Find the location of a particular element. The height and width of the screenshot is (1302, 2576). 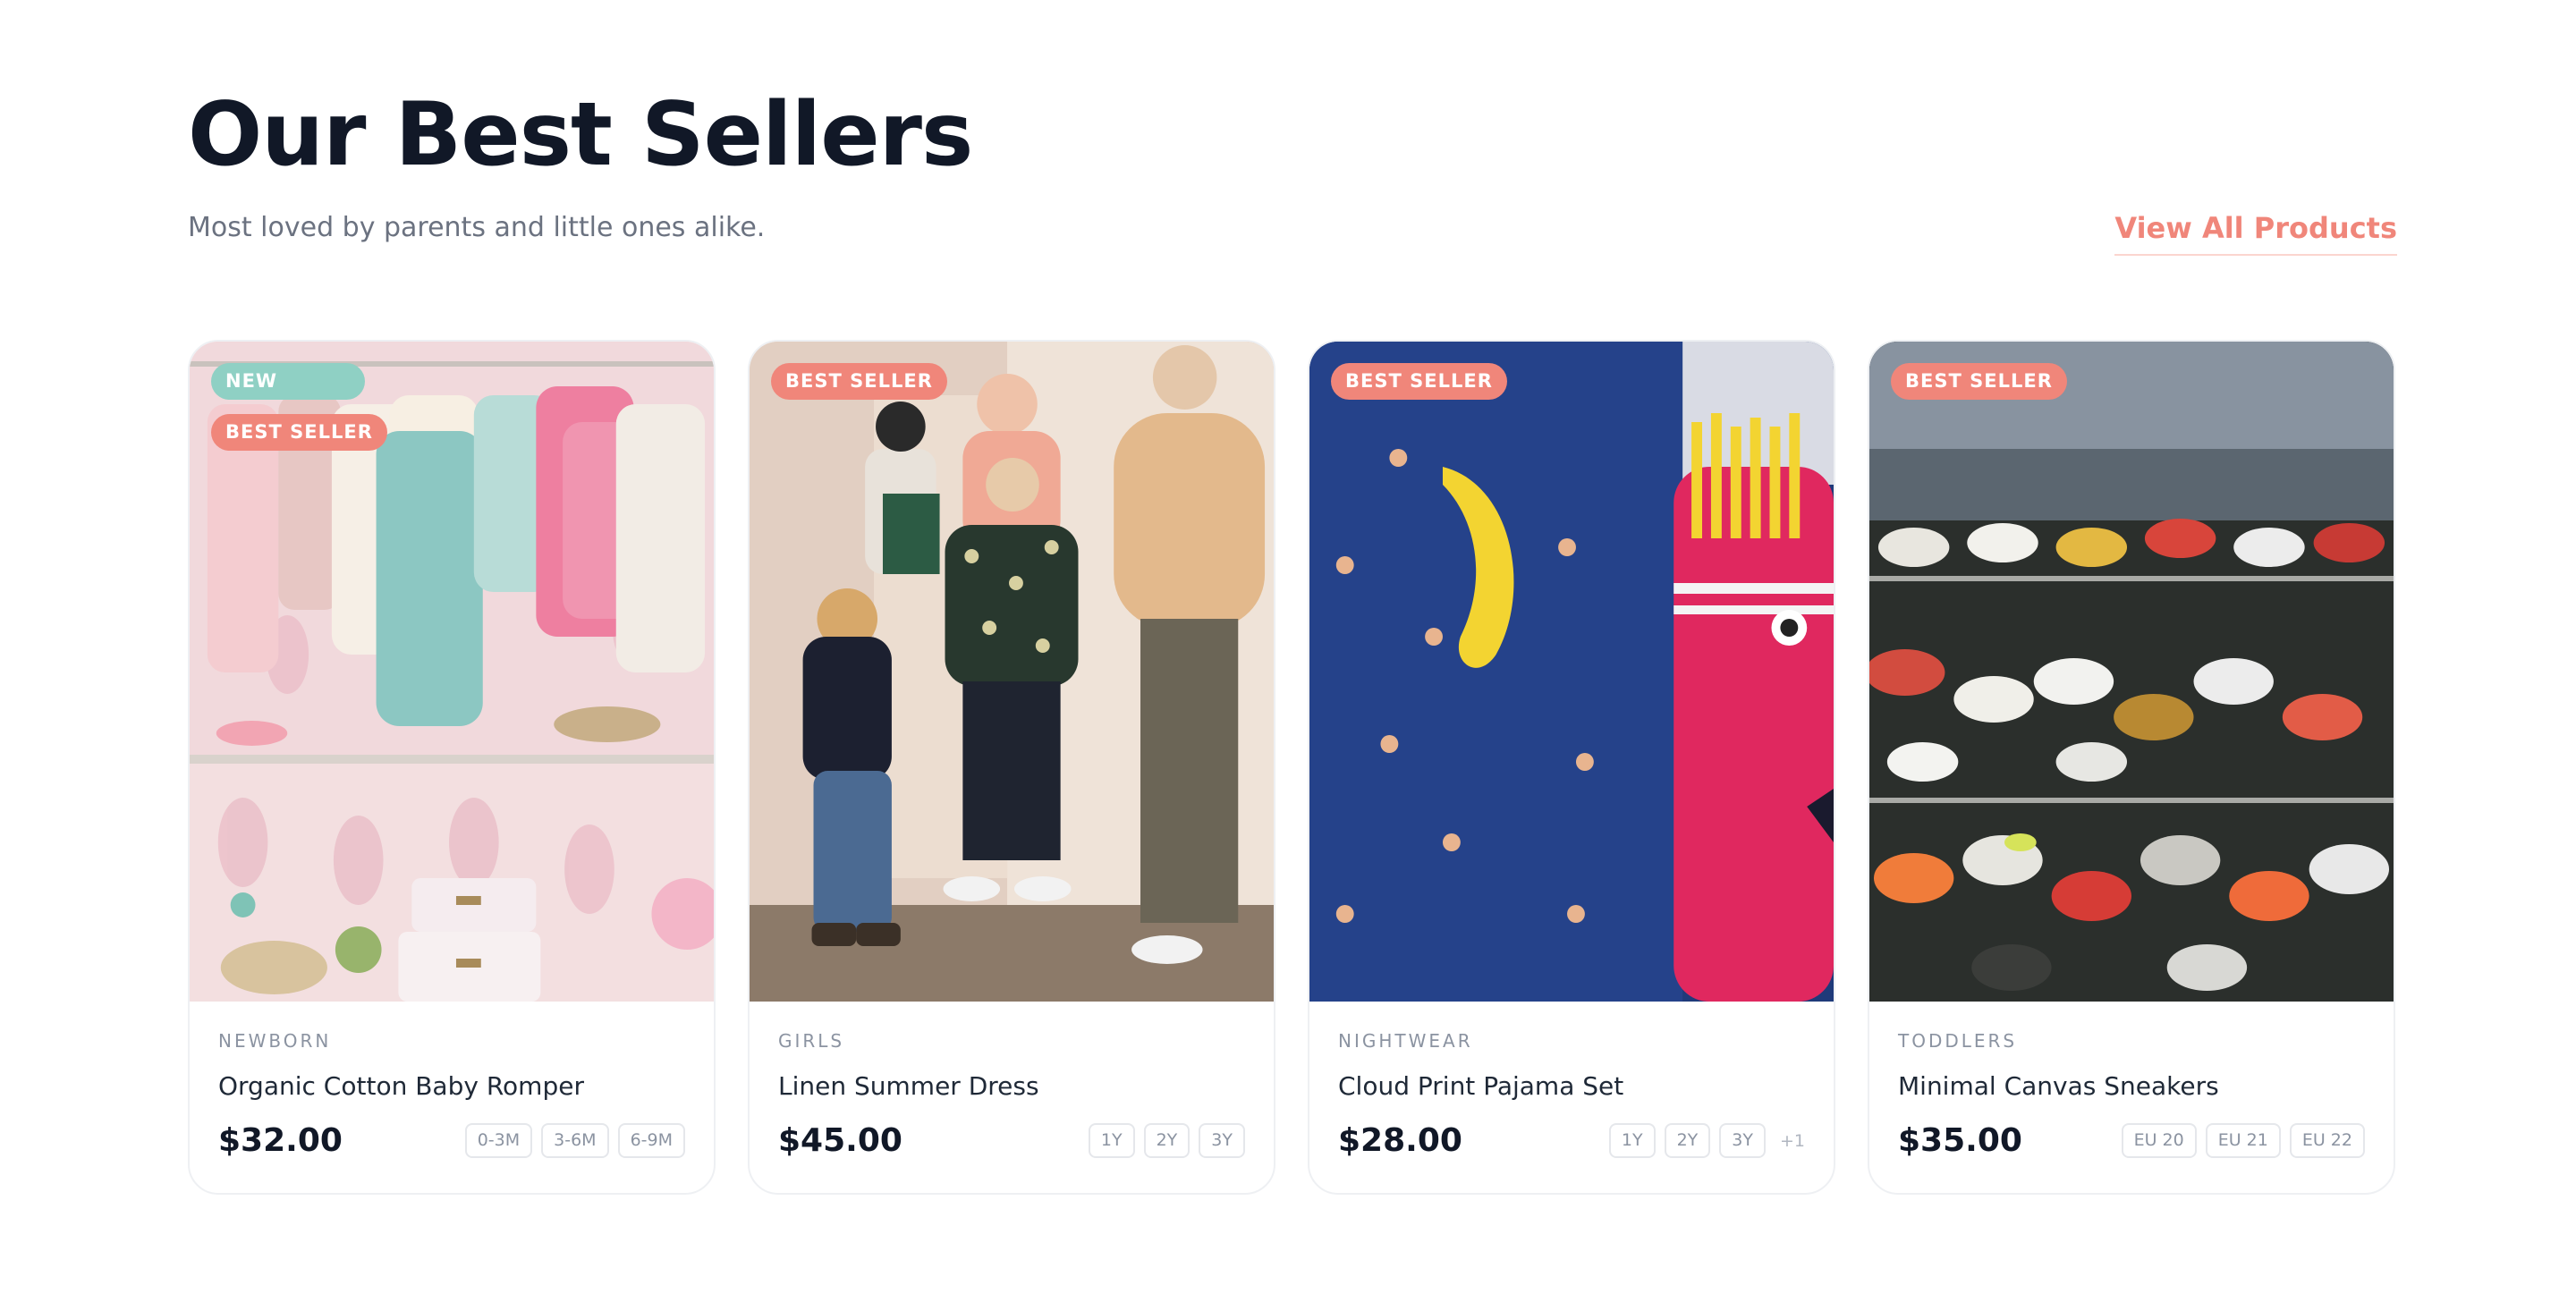

product-image: NEW BEST SELLER is located at coordinates (452, 672).